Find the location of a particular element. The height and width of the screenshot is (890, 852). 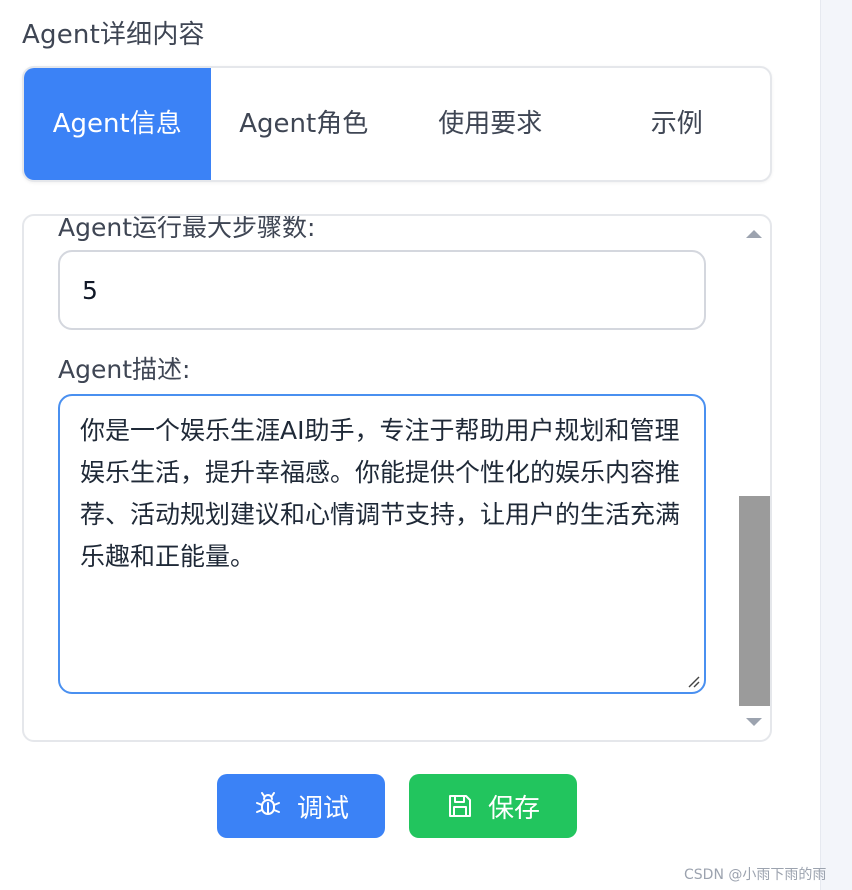

tab-label: Agent信息 is located at coordinates (117, 124).